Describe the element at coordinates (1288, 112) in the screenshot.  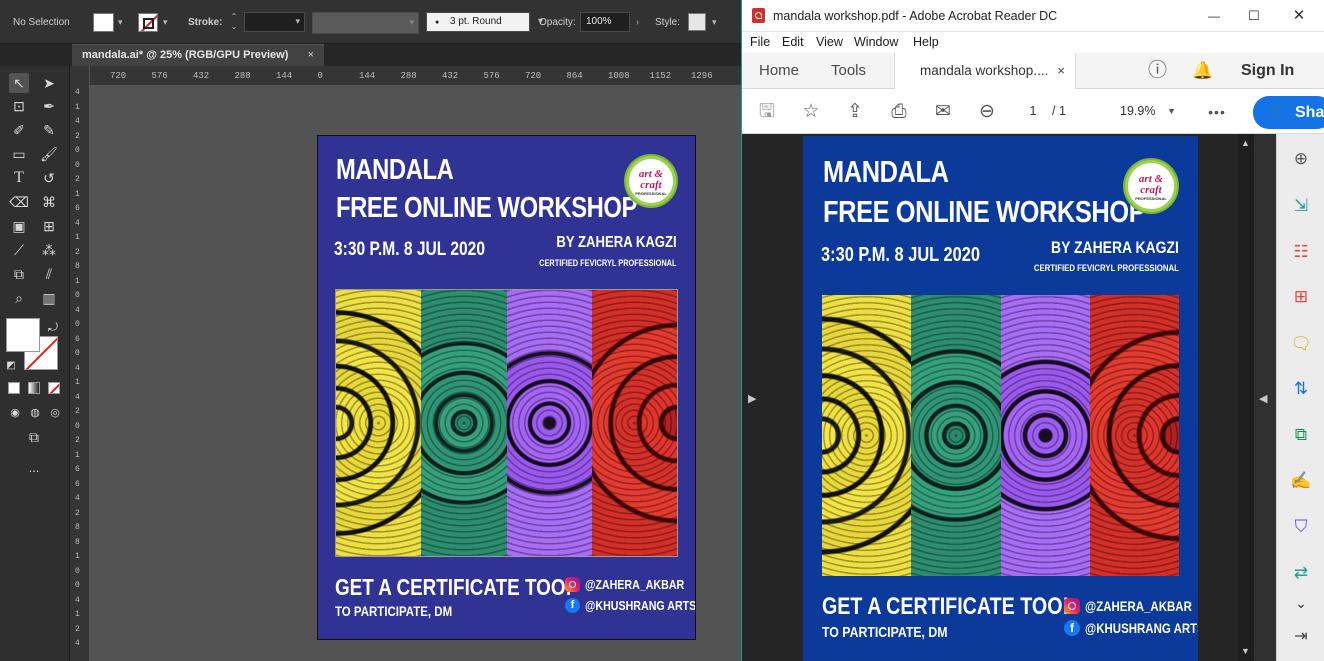
I see `share-button: 👤 Sha` at that location.